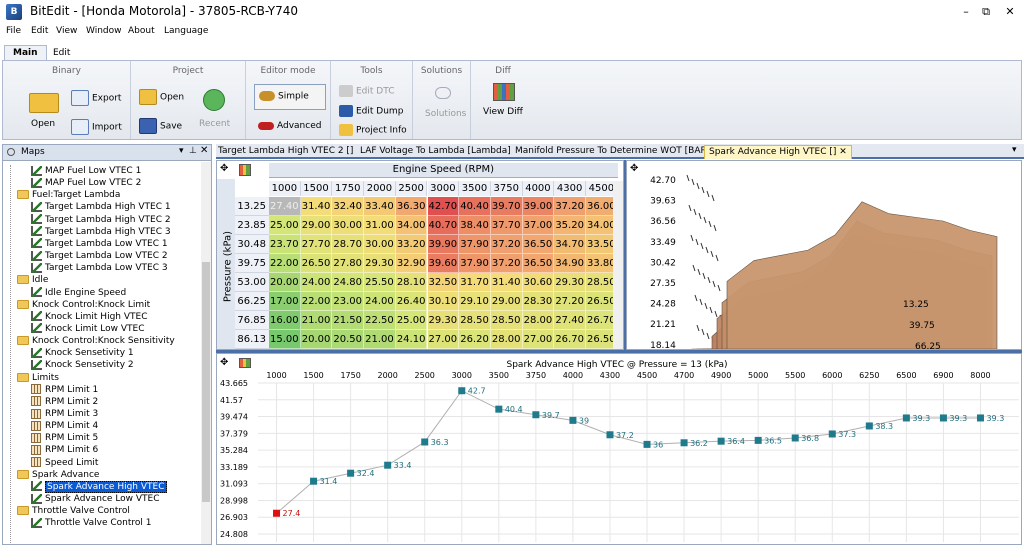  Describe the element at coordinates (618, 265) in the screenshot. I see `table-vertical-scrollbar` at that location.